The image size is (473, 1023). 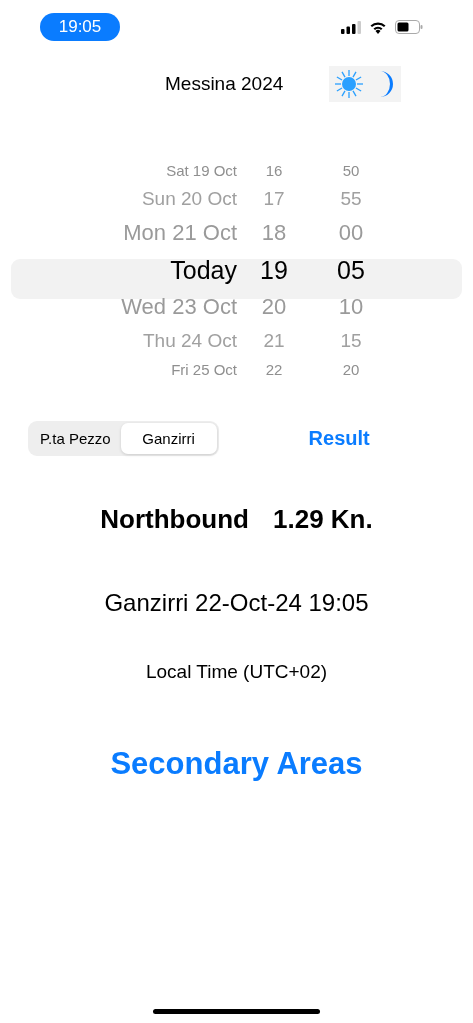 I want to click on picker-minute: 20, so click(x=351, y=369).